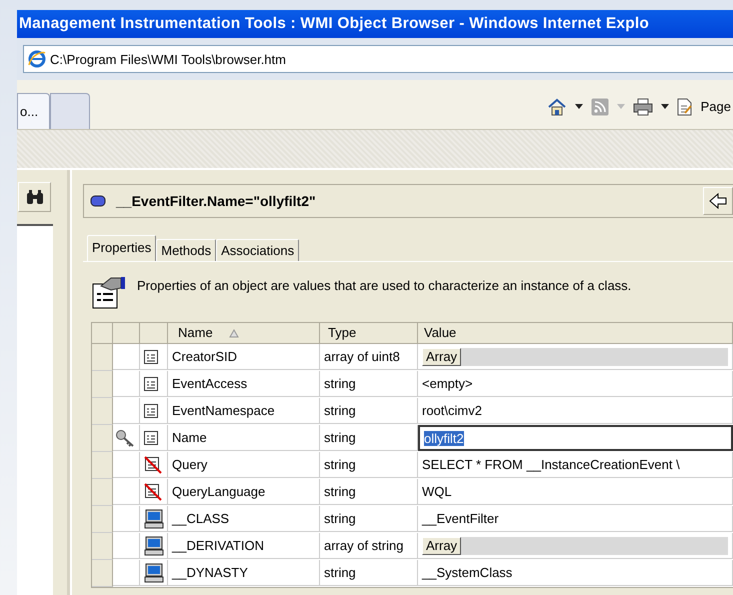  I want to click on description-text: Properties of an object are values that are used to characterize an instance of a class., so click(384, 285).